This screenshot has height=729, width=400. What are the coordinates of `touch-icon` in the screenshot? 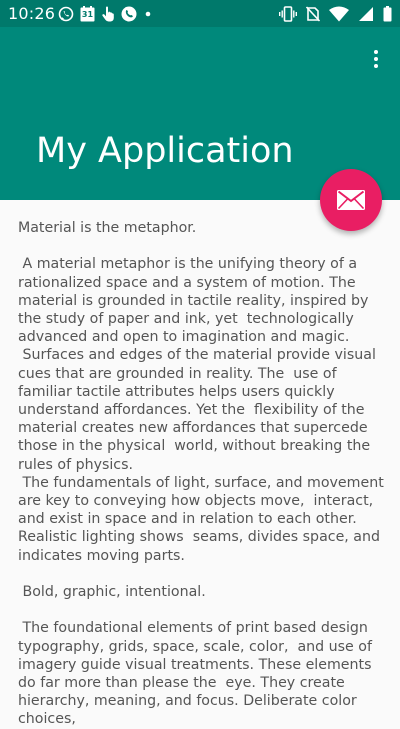 It's located at (108, 14).